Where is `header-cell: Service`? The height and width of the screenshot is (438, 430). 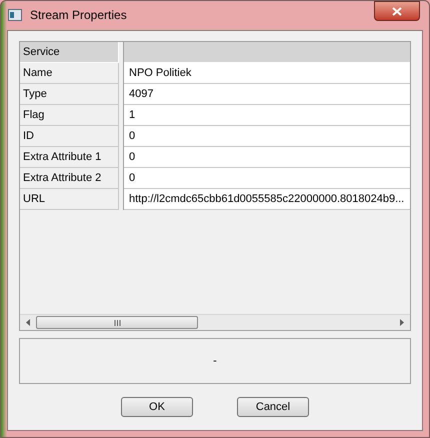 header-cell: Service is located at coordinates (69, 52).